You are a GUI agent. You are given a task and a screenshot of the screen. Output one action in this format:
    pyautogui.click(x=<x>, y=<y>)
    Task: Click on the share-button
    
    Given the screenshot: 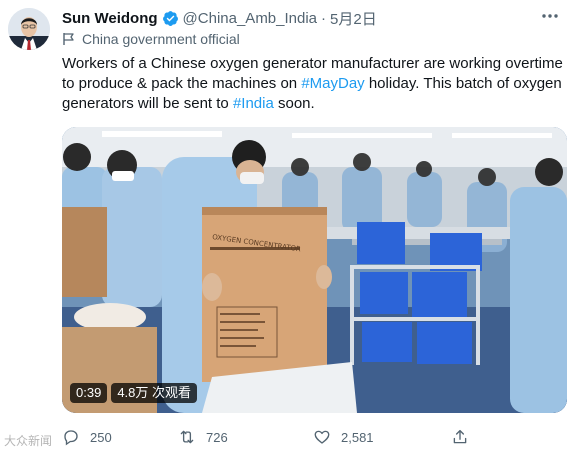 What is the action you would take?
    pyautogui.click(x=465, y=437)
    